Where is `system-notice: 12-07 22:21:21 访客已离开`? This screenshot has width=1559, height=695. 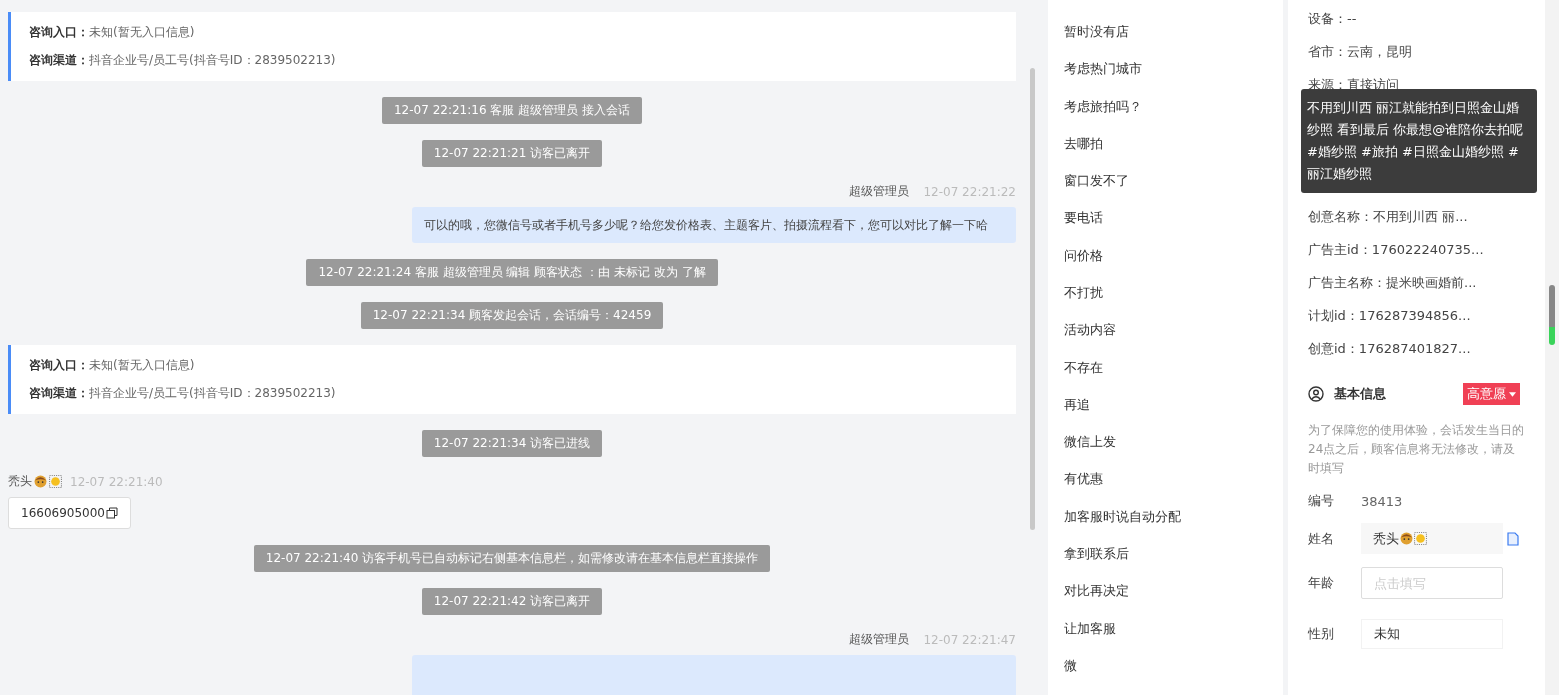
system-notice: 12-07 22:21:21 访客已离开 is located at coordinates (512, 153).